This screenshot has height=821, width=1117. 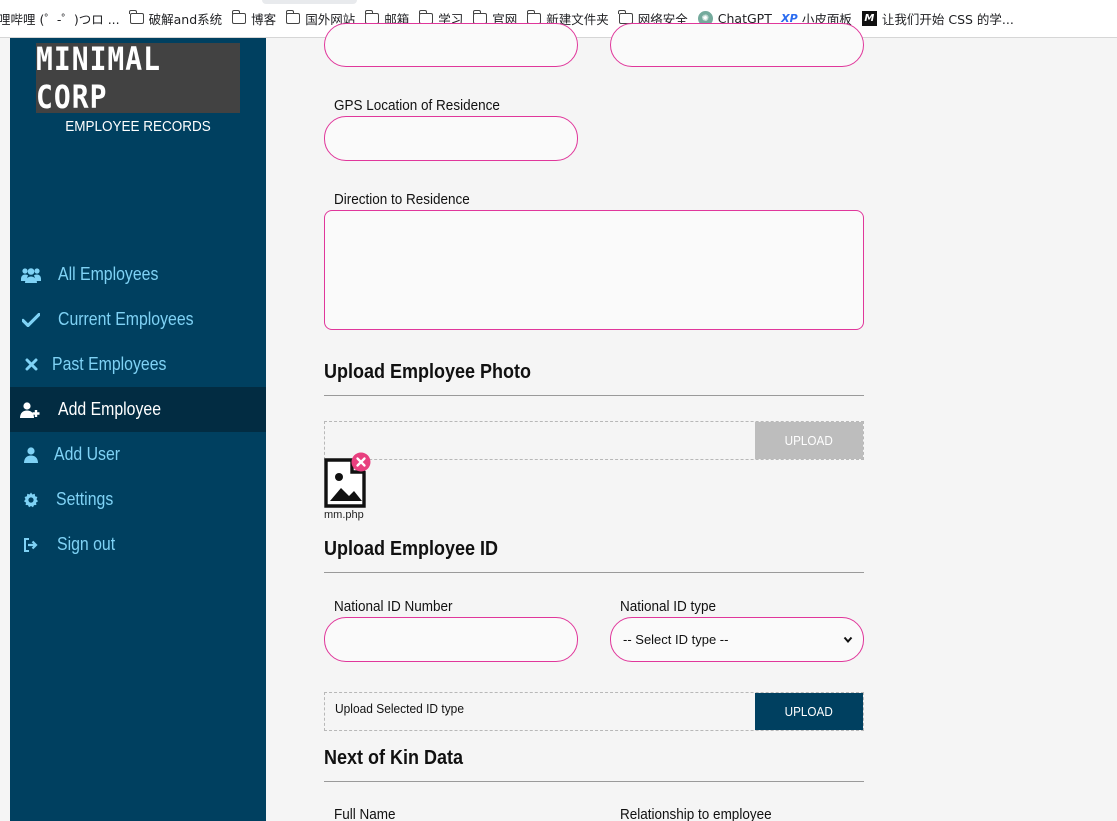 I want to click on remove-file-icon, so click(x=361, y=462).